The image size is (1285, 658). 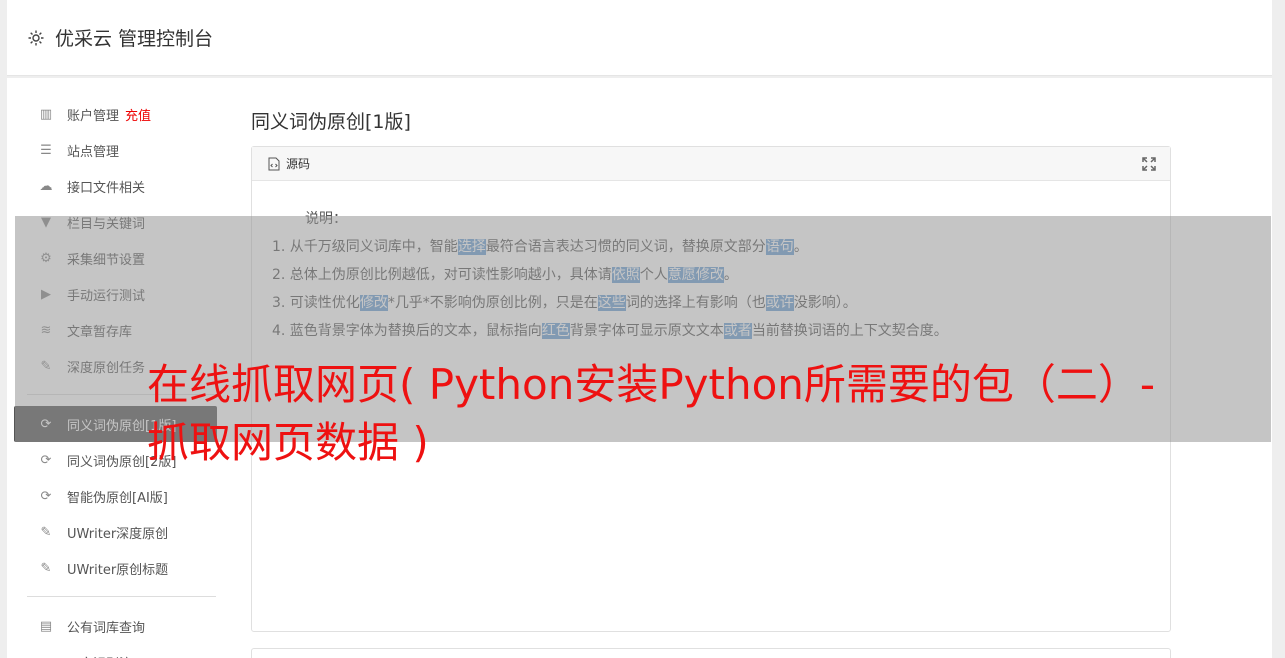 What do you see at coordinates (36, 38) in the screenshot?
I see `gear-icon` at bounding box center [36, 38].